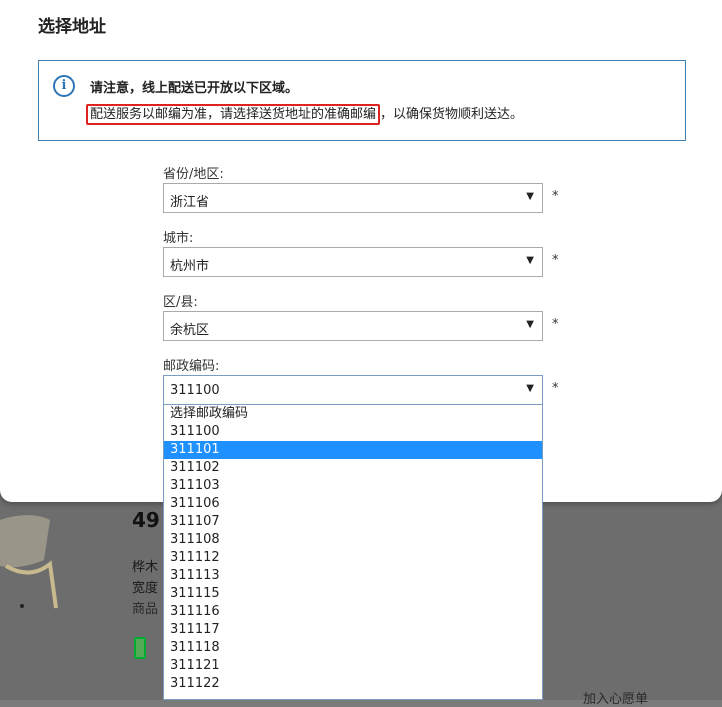  What do you see at coordinates (353, 432) in the screenshot?
I see `postcode-option: 311100` at bounding box center [353, 432].